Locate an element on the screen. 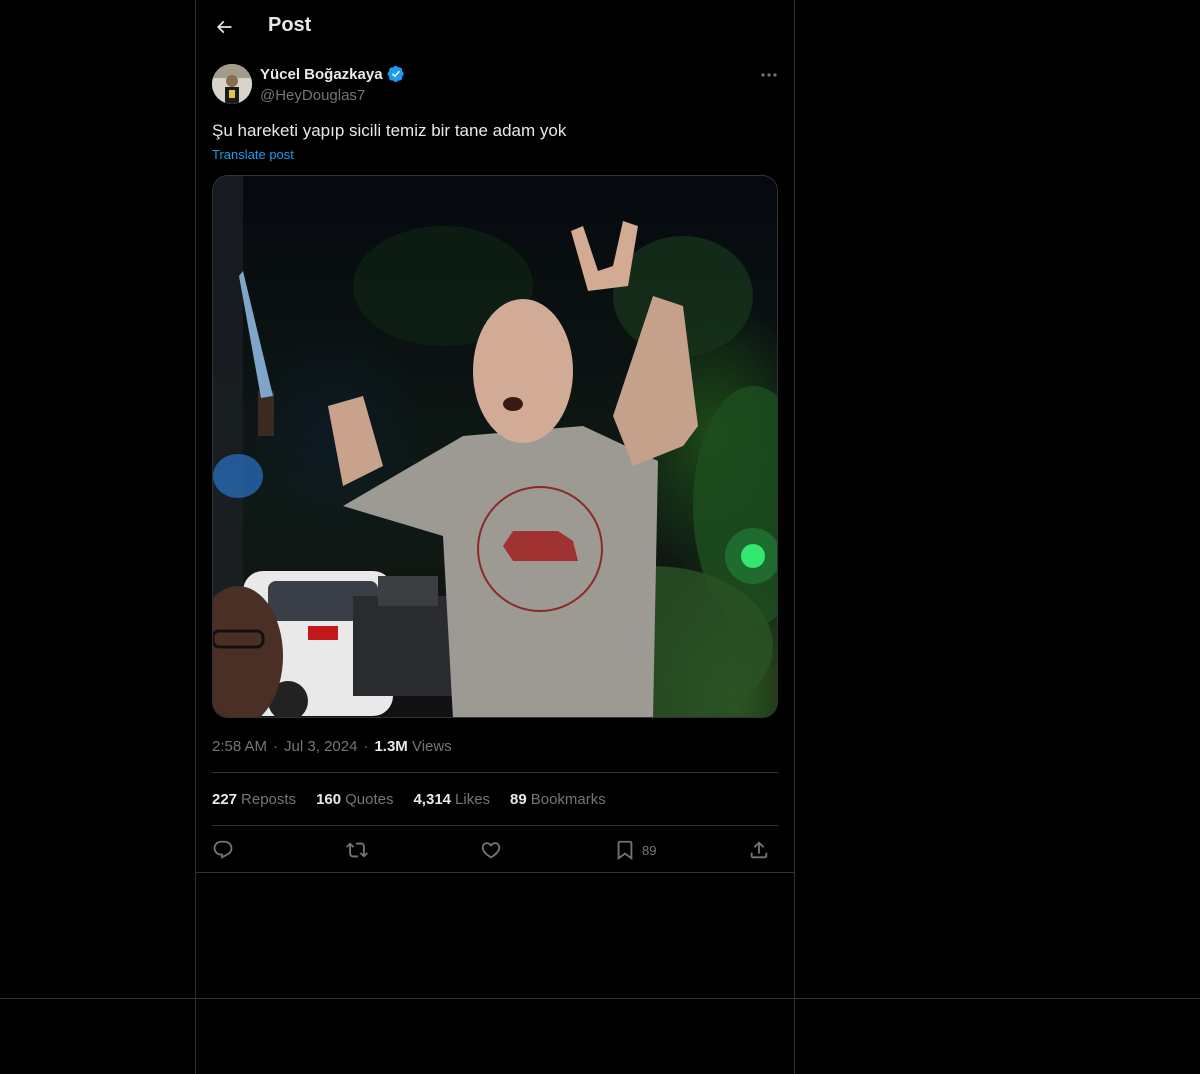 Image resolution: width=1200 pixels, height=1074 pixels. post-date: Jul 3, 2024 is located at coordinates (320, 746).